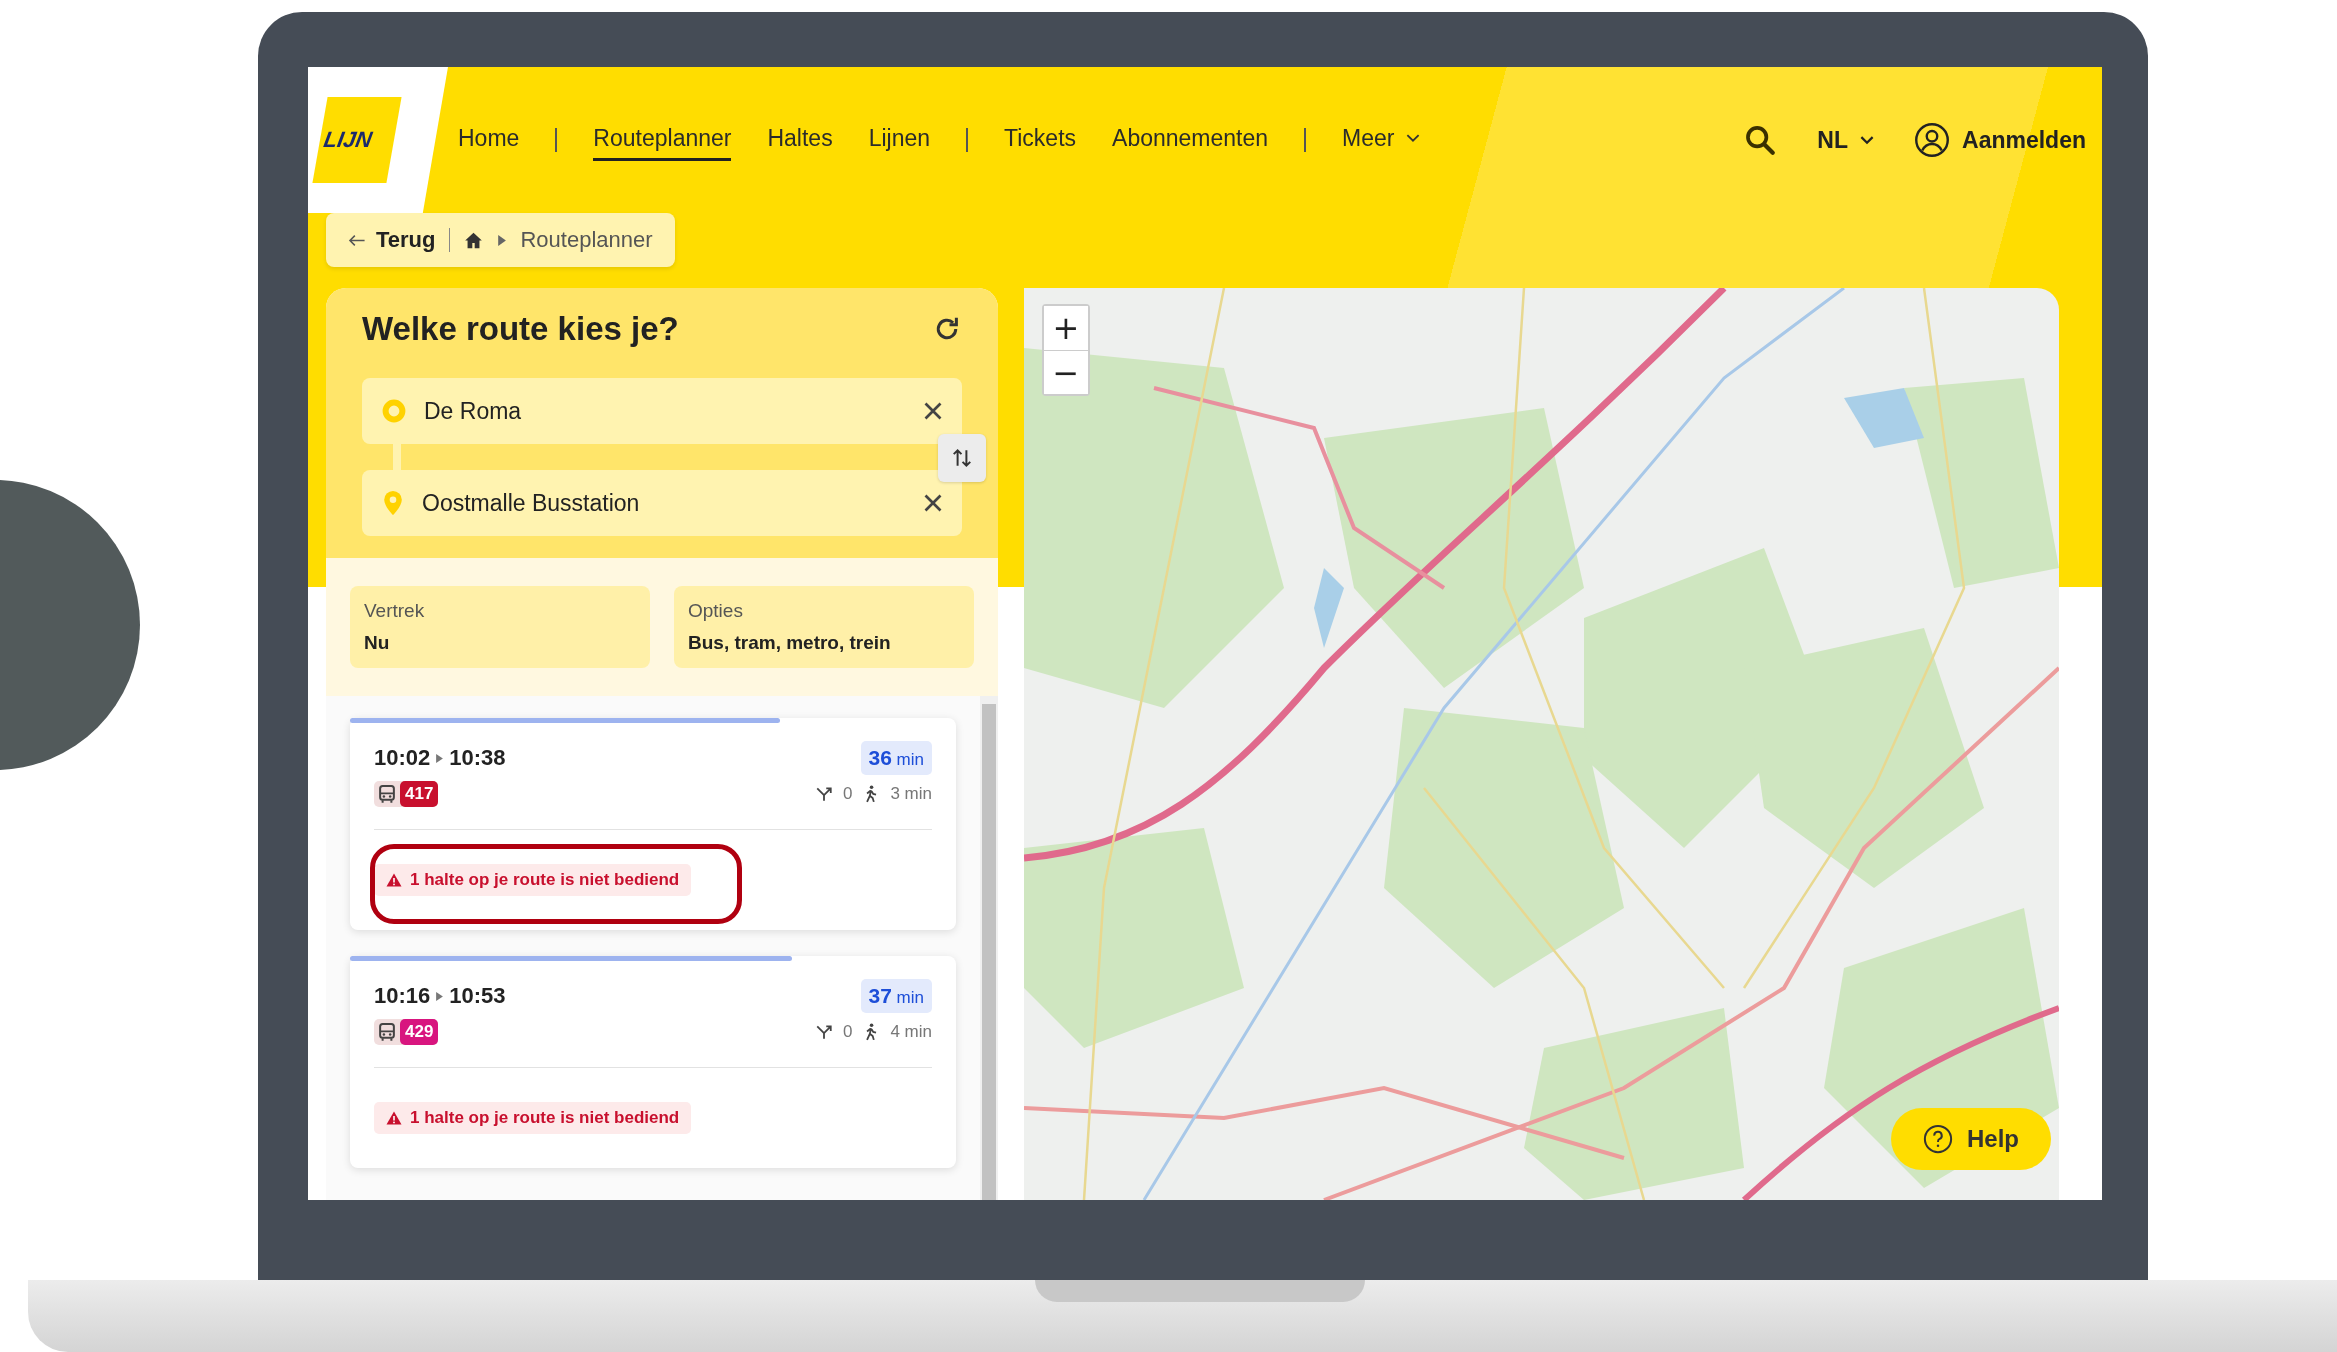 The height and width of the screenshot is (1352, 2337). What do you see at coordinates (393, 503) in the screenshot?
I see `map-pin-icon` at bounding box center [393, 503].